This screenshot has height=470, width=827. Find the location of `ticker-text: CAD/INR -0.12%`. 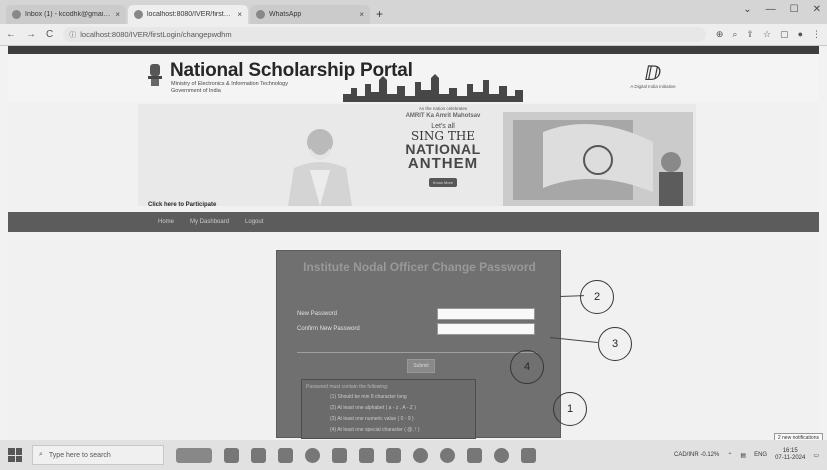

ticker-text: CAD/INR -0.12% is located at coordinates (696, 455).